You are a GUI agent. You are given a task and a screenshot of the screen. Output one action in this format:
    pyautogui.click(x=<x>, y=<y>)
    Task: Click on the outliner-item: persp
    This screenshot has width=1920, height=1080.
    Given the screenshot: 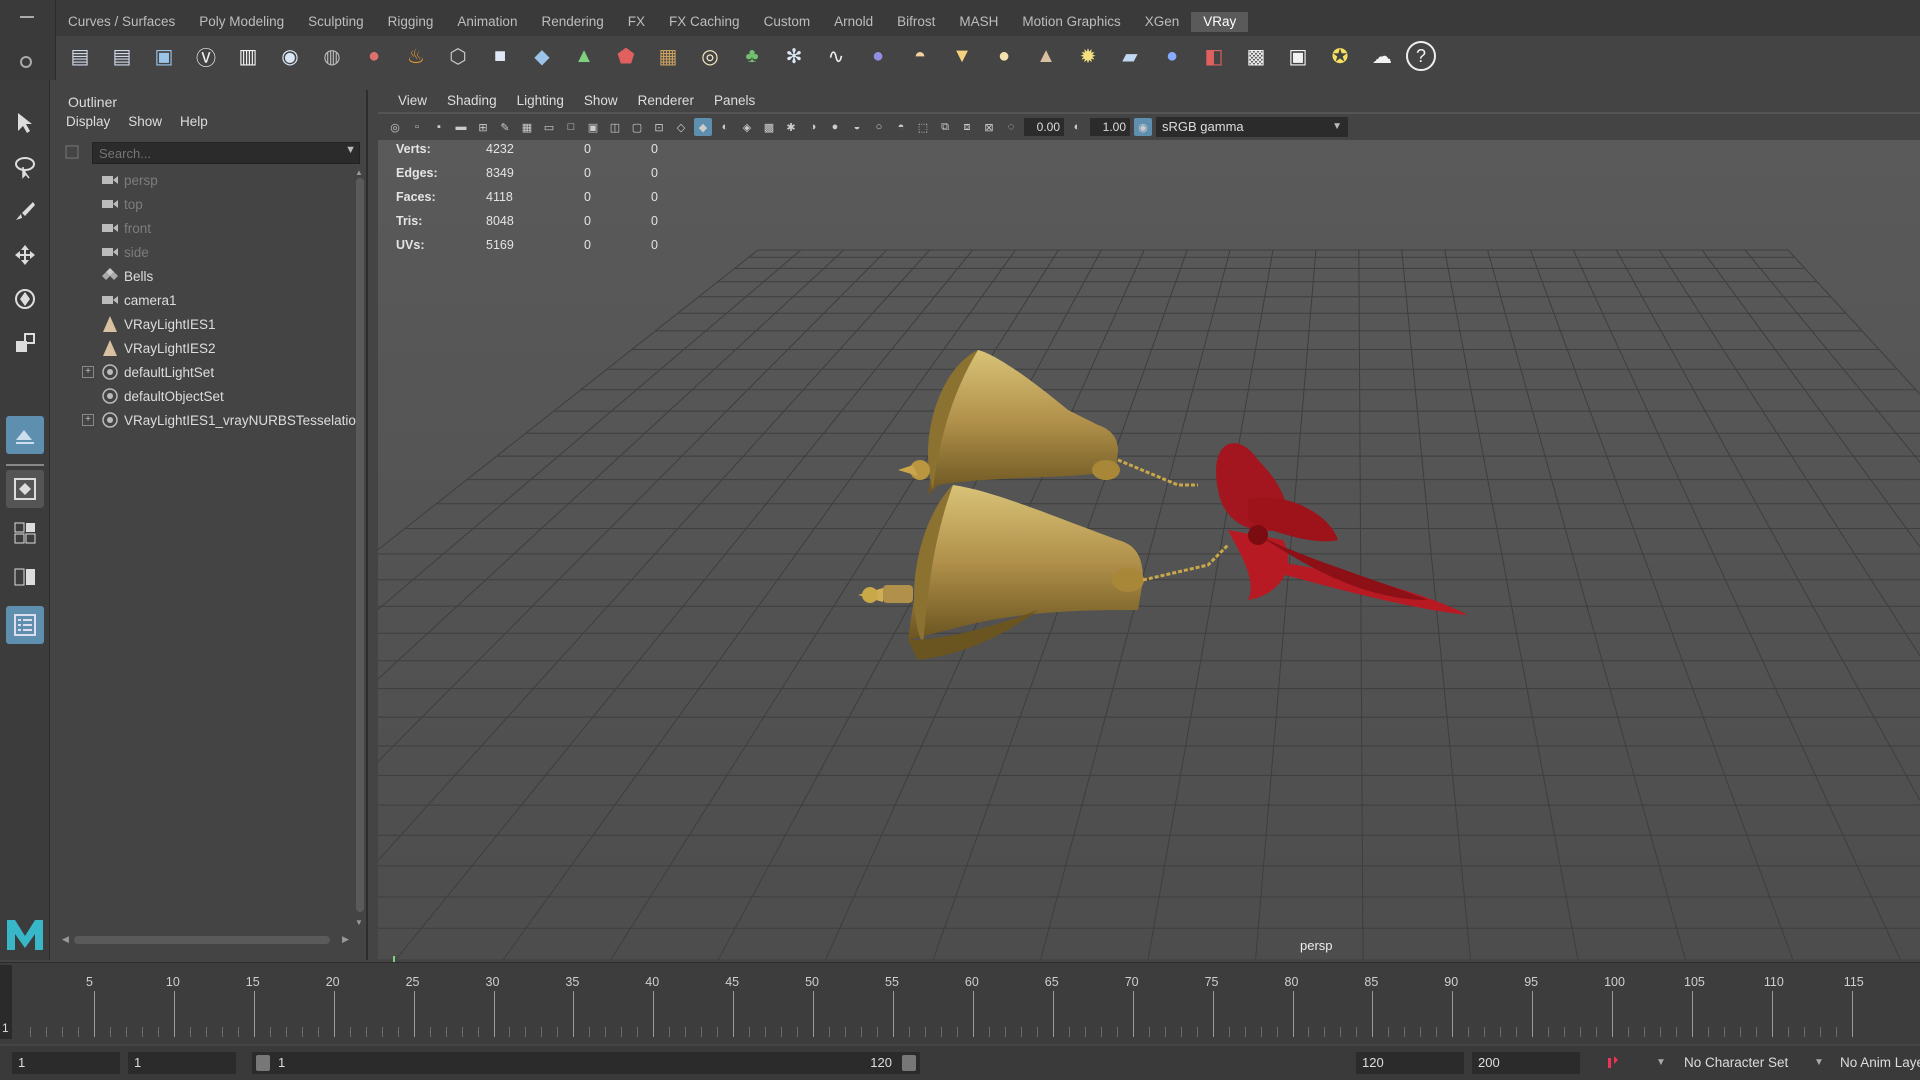 What is the action you would take?
    pyautogui.click(x=206, y=180)
    